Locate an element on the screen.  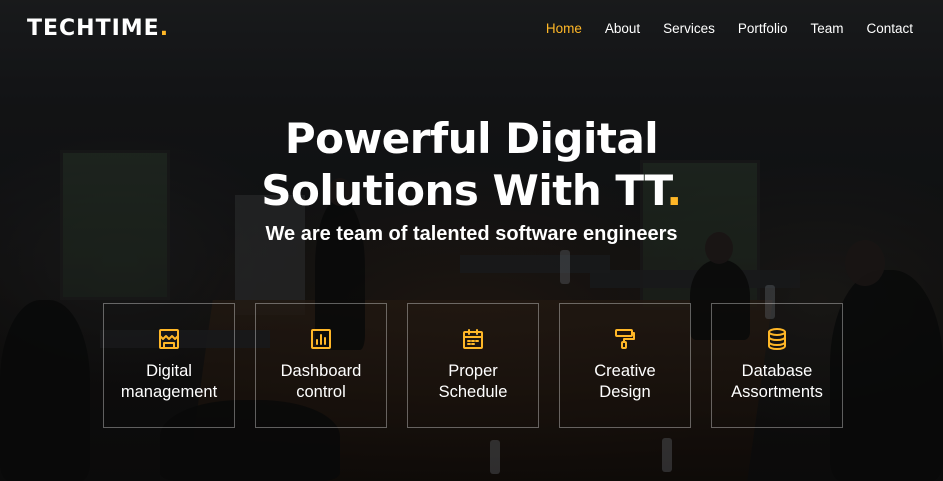
hero-title-line2: Solutions With TT is located at coordinates (464, 190).